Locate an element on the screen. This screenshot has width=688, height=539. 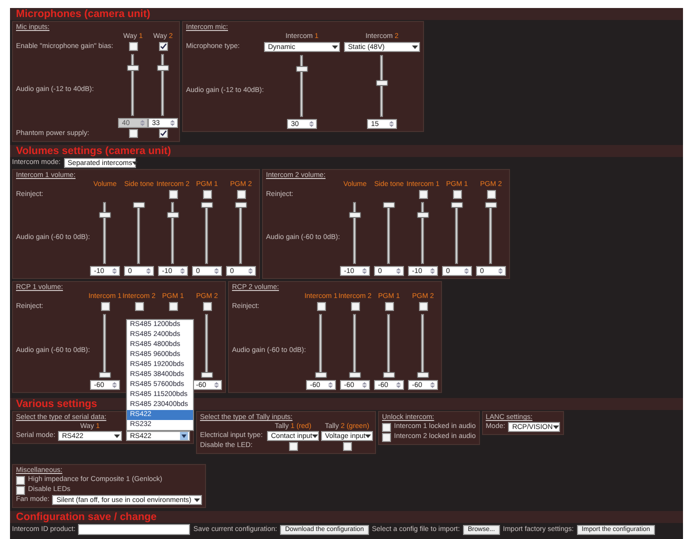
section-title: Microphones (camera unit) is located at coordinates (346, 14).